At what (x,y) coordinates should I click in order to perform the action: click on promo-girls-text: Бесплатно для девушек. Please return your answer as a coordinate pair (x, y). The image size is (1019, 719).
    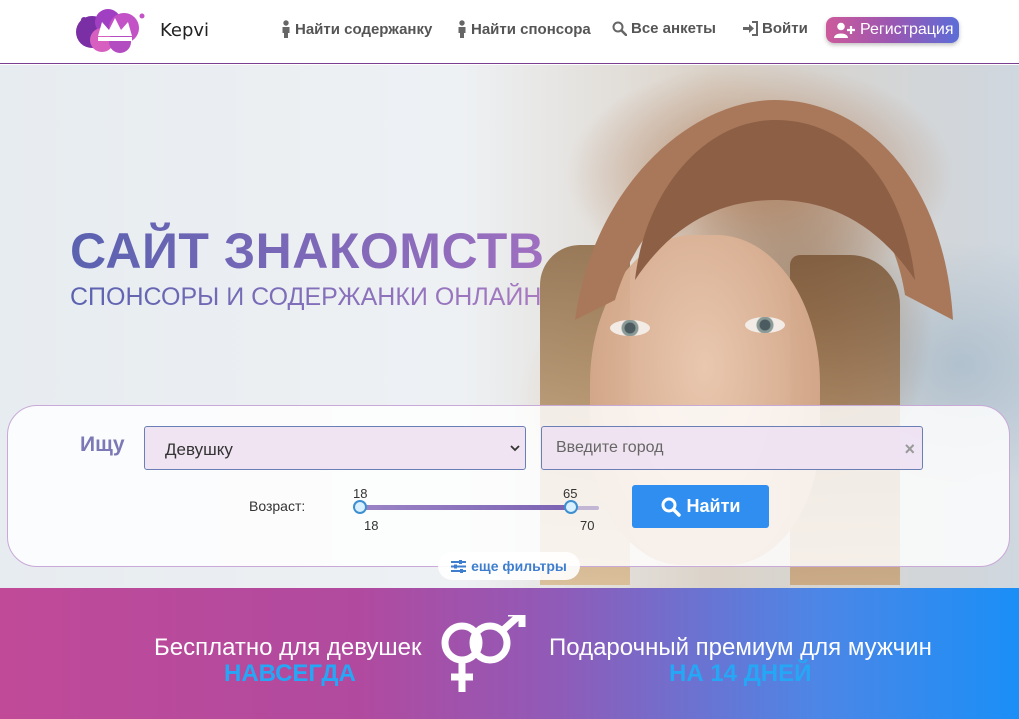
    Looking at the image, I should click on (288, 647).